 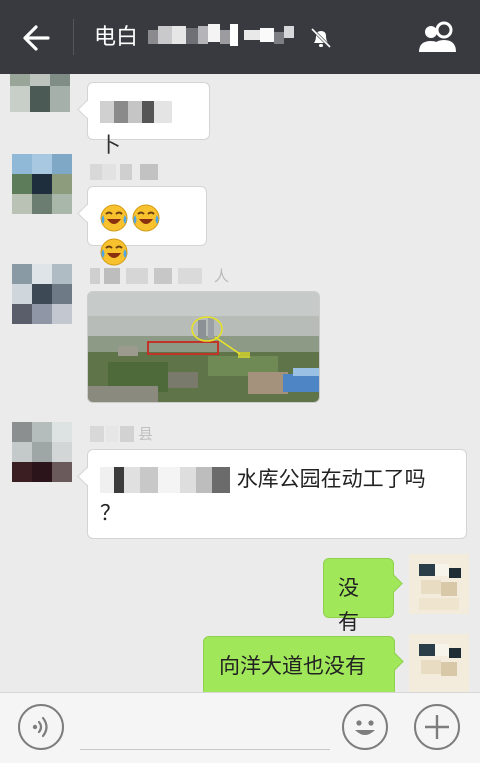 I want to click on sender-name-suffix: 县, so click(x=146, y=434).